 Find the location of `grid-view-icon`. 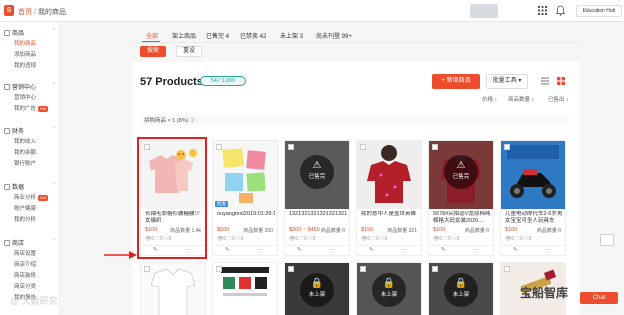

grid-view-icon is located at coordinates (561, 81).